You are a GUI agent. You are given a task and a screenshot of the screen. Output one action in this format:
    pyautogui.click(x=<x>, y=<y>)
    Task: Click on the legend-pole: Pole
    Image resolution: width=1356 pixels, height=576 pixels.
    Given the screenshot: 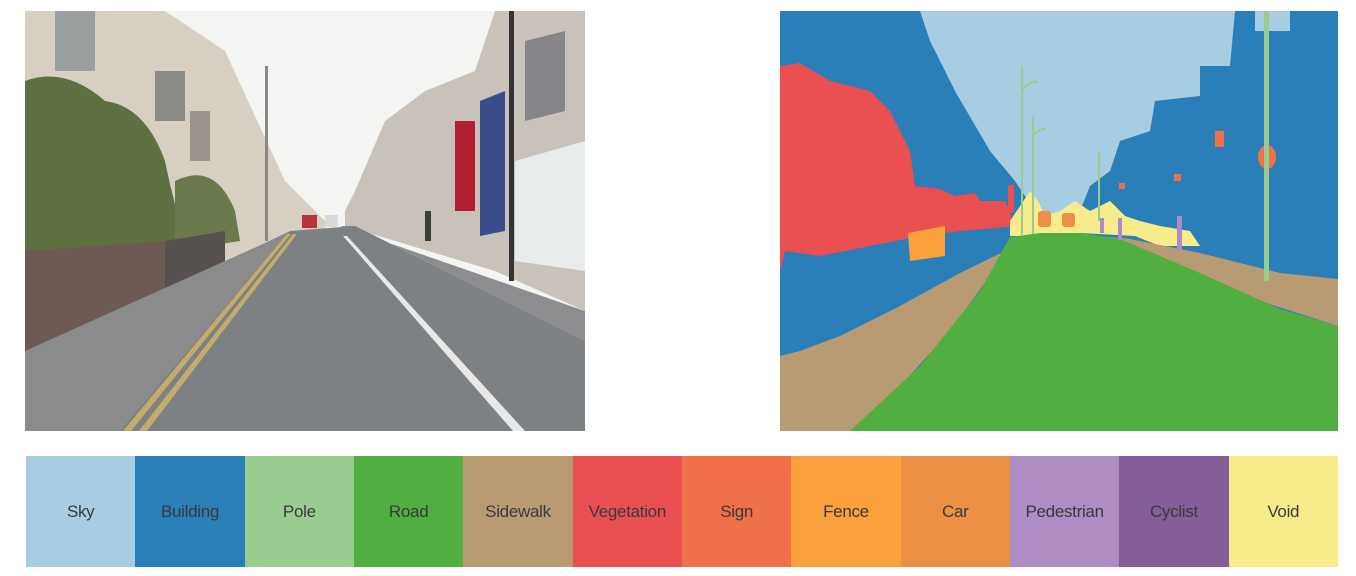 What is the action you would take?
    pyautogui.click(x=299, y=511)
    